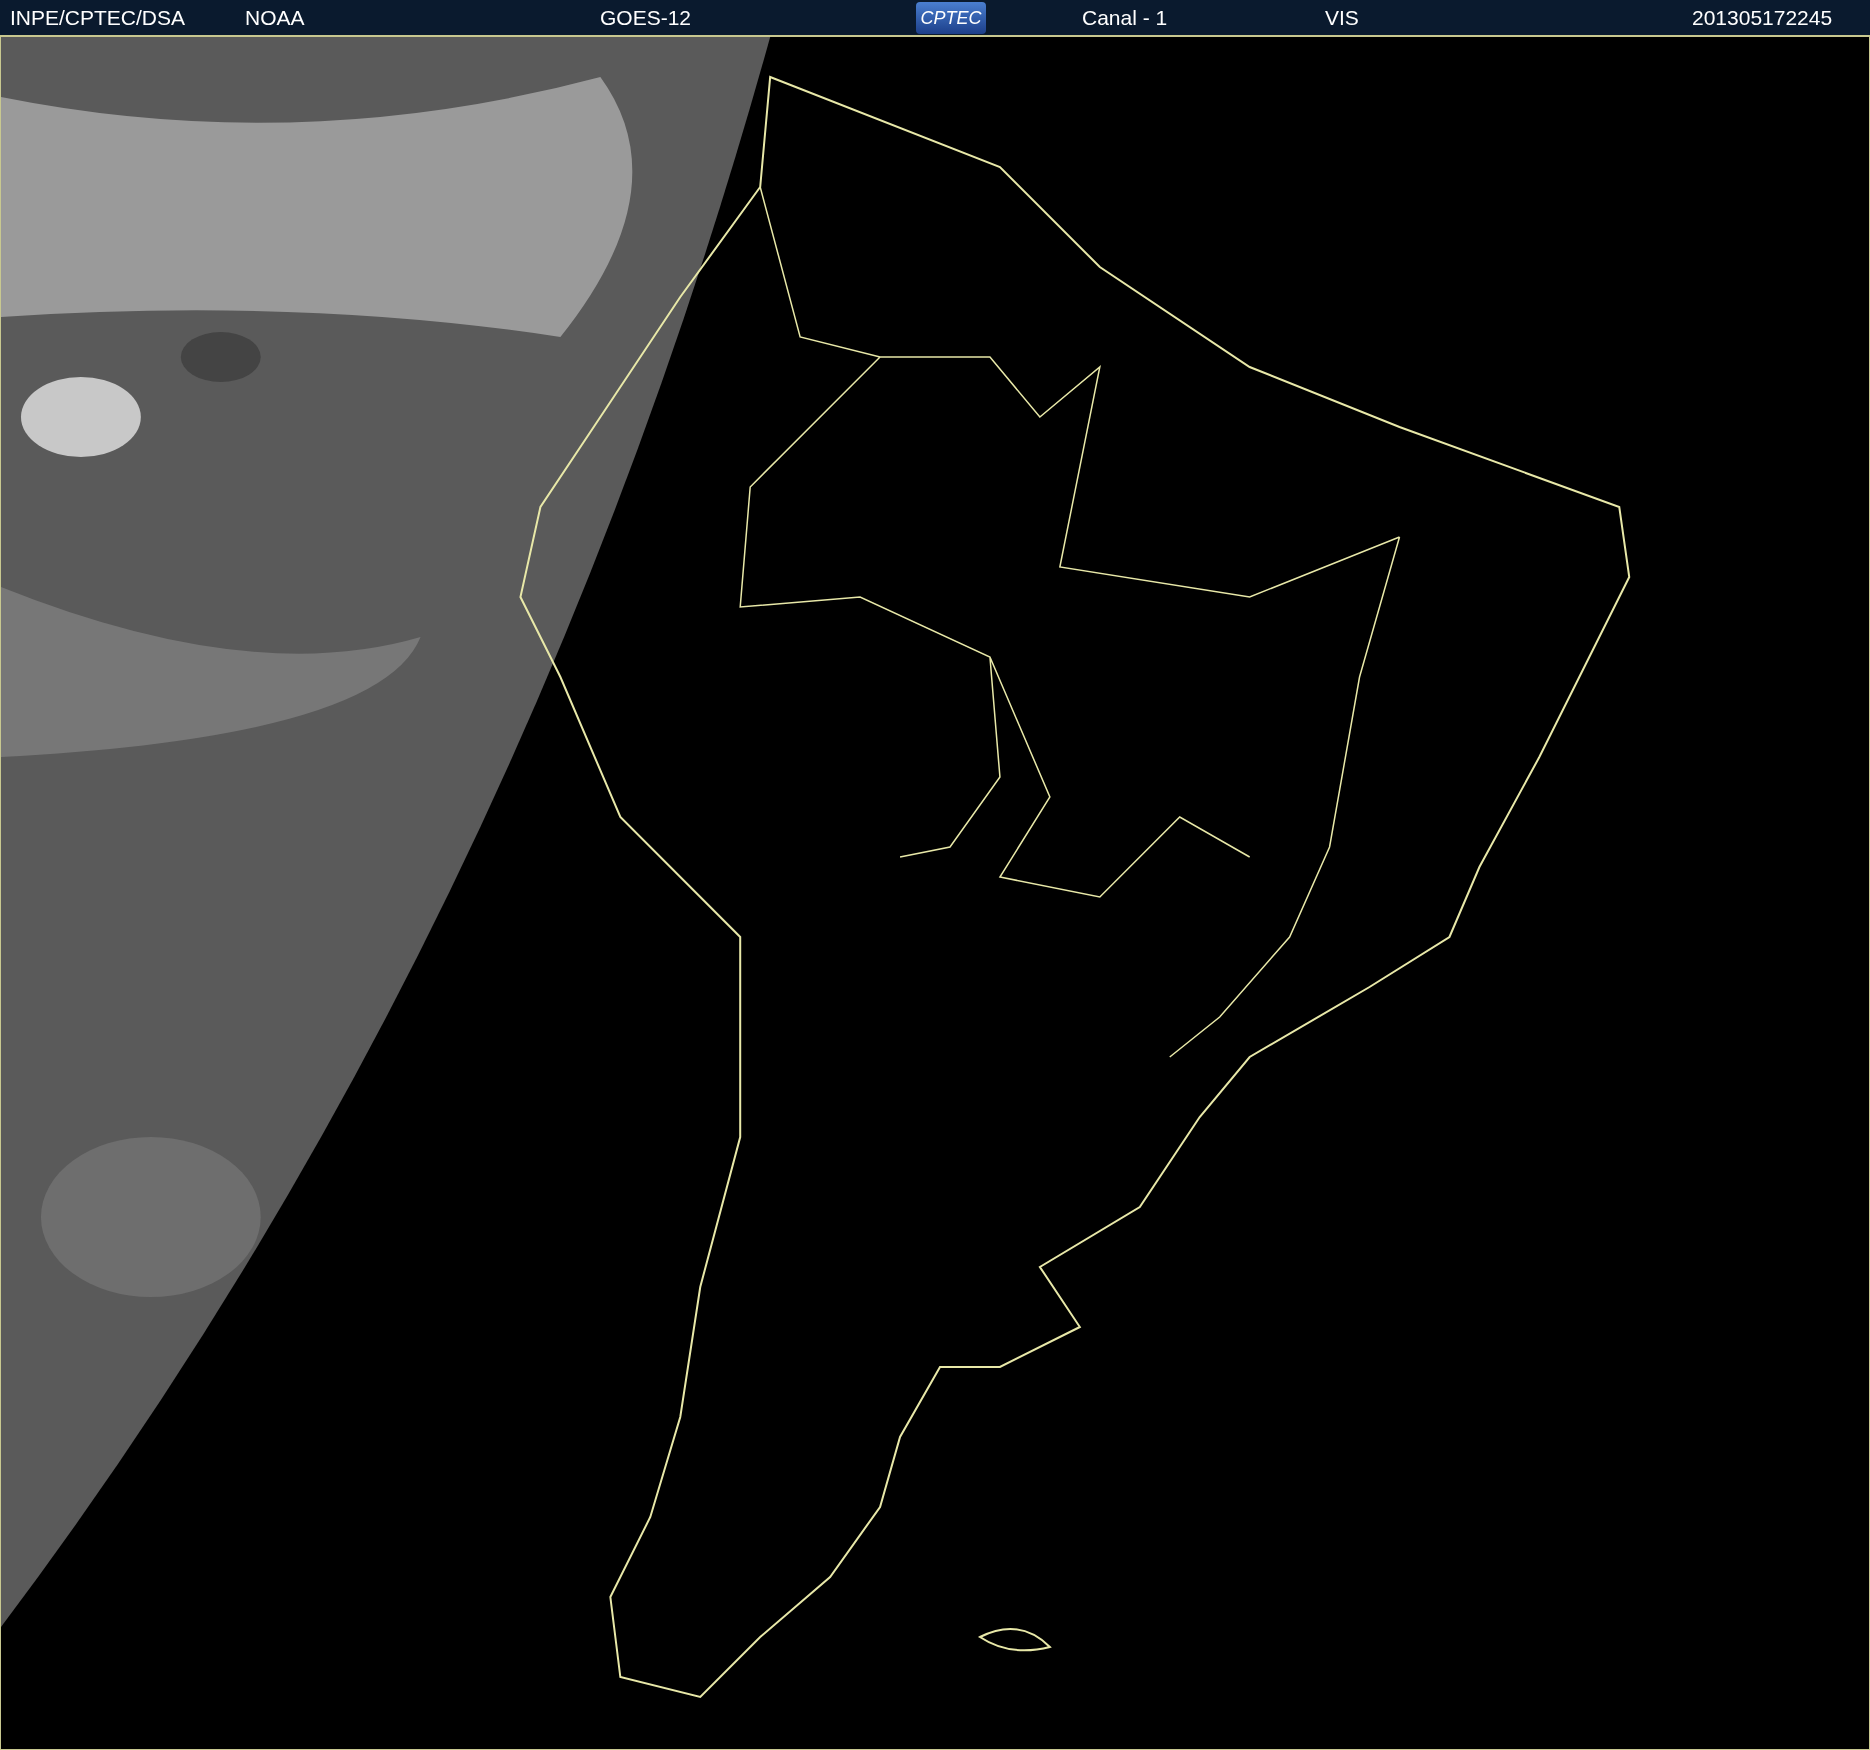  Describe the element at coordinates (98, 17) in the screenshot. I see `source-label: INPE/CPTEC/DSA` at that location.